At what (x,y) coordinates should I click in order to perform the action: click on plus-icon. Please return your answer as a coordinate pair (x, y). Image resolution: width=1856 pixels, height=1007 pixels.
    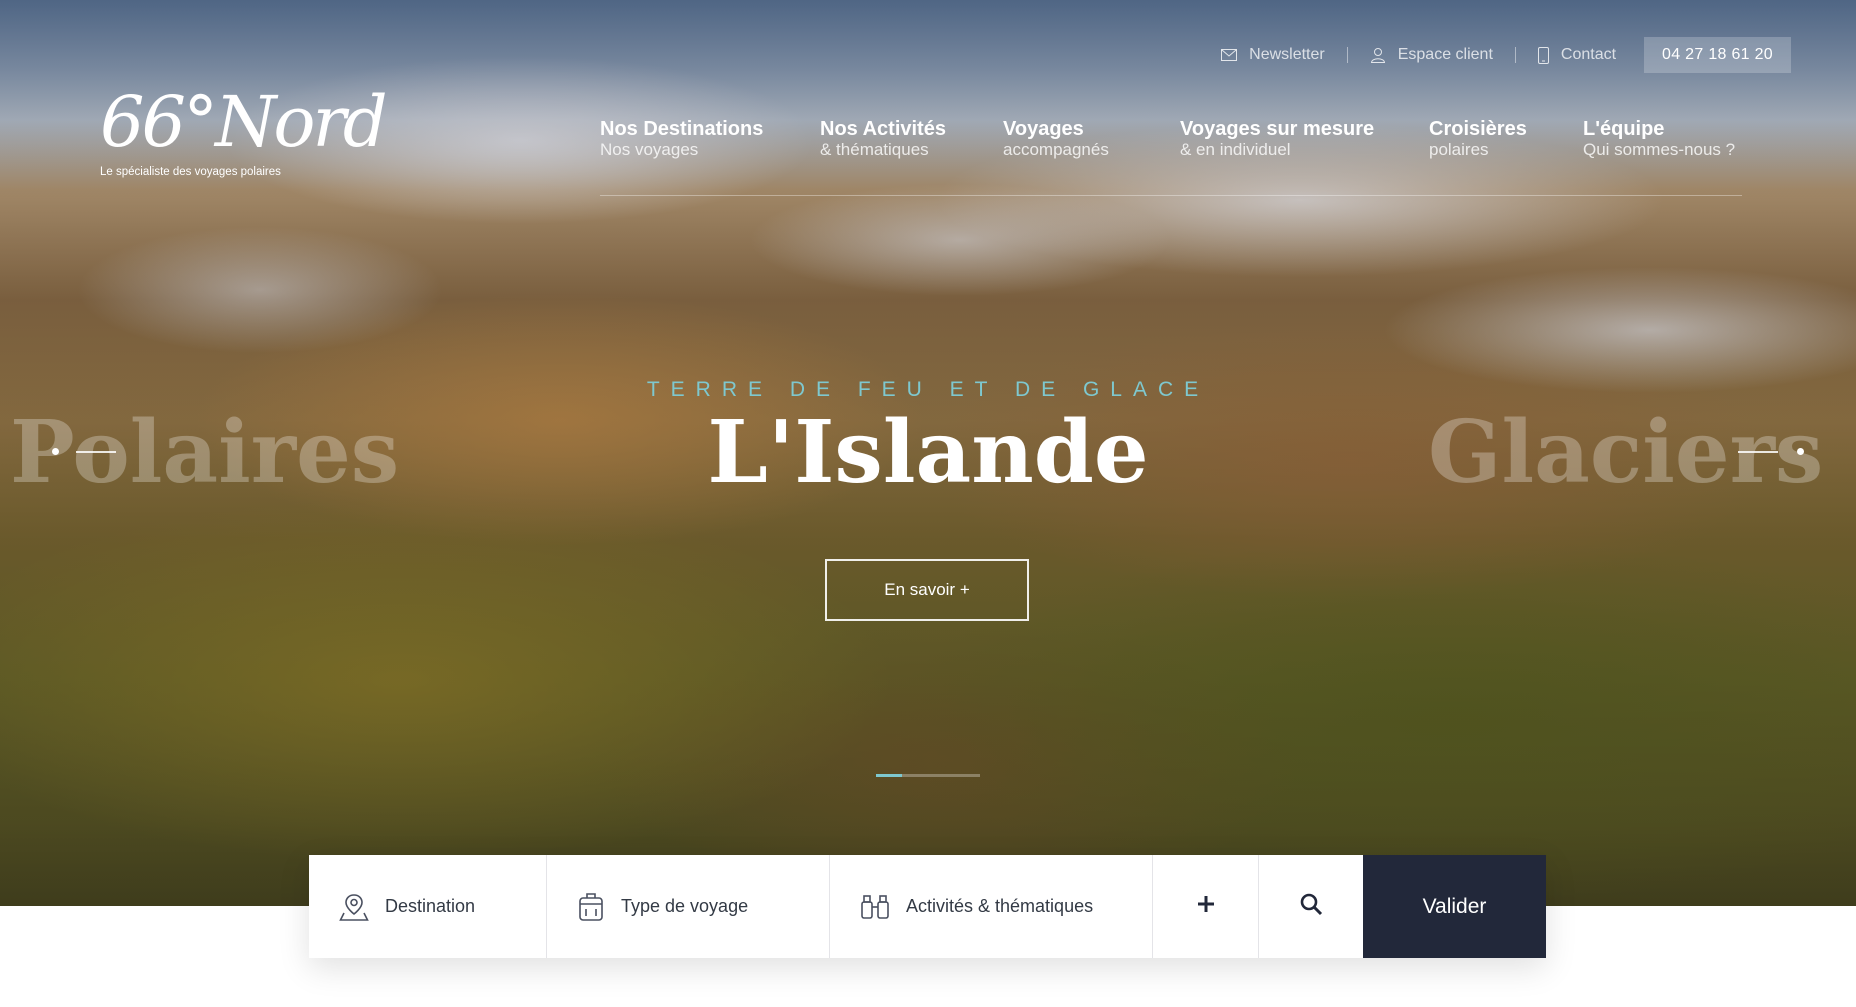
    Looking at the image, I should click on (1206, 906).